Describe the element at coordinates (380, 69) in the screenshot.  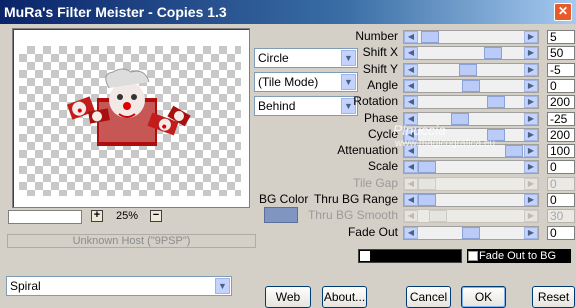
I see `param-label: Shift Y` at that location.